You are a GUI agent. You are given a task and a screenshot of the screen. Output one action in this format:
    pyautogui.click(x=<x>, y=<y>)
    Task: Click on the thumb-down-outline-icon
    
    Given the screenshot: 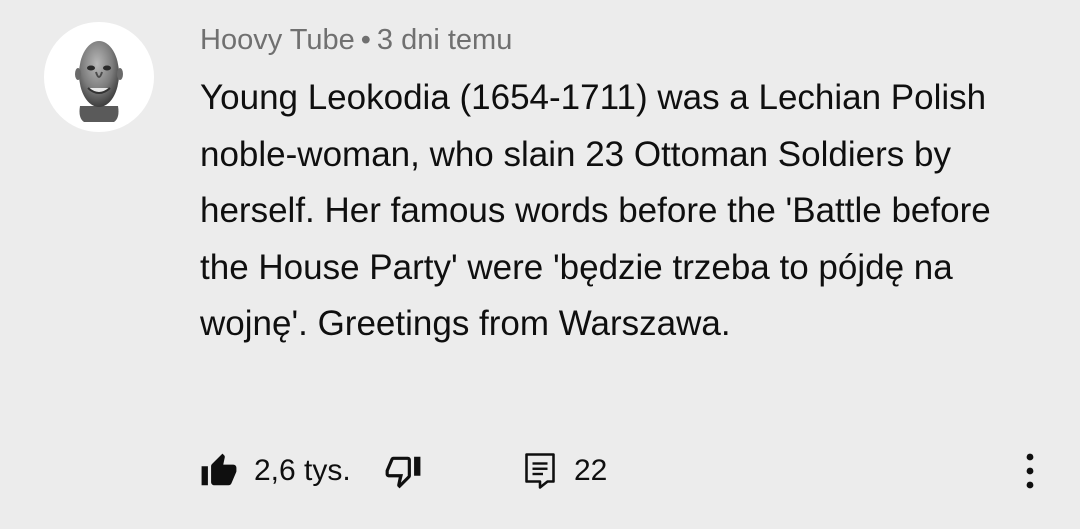 What is the action you would take?
    pyautogui.click(x=403, y=472)
    